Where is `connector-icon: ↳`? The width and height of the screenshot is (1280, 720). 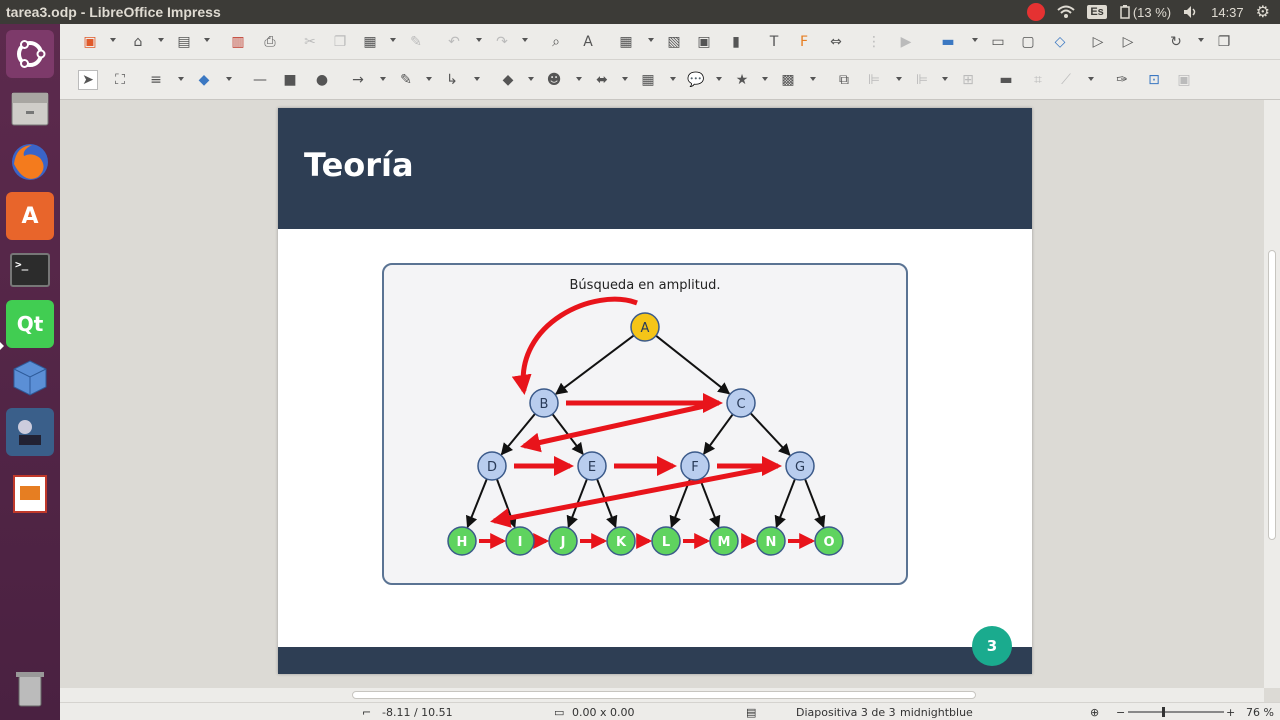 connector-icon: ↳ is located at coordinates (452, 80).